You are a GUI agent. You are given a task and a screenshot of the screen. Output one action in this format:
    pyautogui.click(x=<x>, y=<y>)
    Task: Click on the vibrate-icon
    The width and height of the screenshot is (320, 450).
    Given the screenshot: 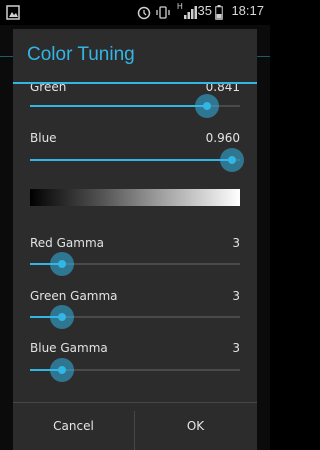 What is the action you would take?
    pyautogui.click(x=163, y=12)
    